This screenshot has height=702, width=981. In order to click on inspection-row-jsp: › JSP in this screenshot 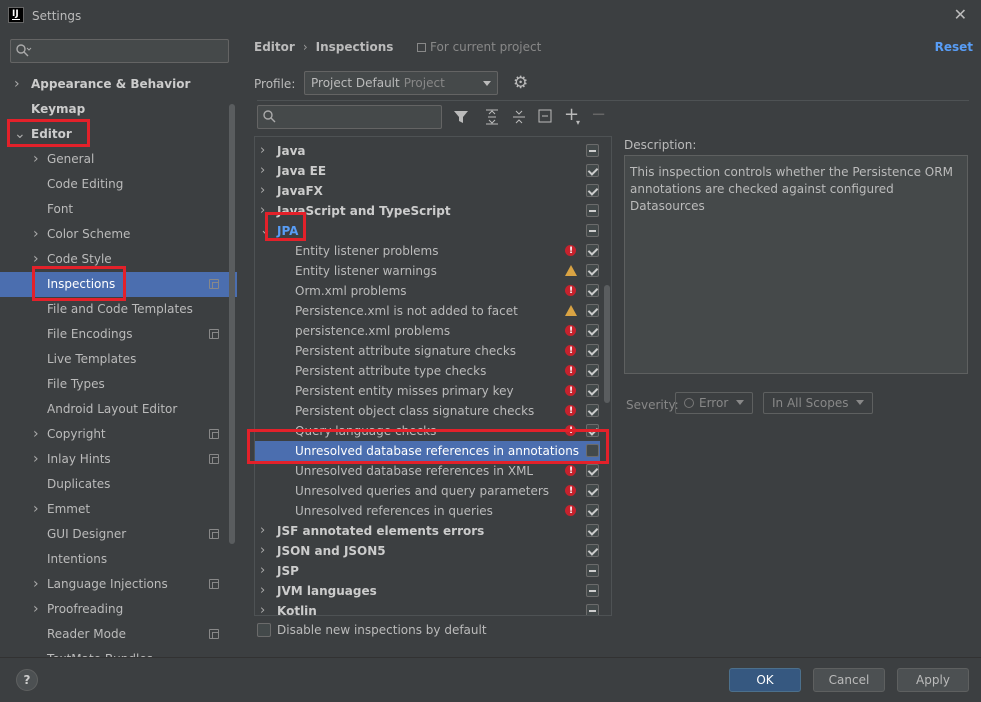, I will do `click(427, 571)`.